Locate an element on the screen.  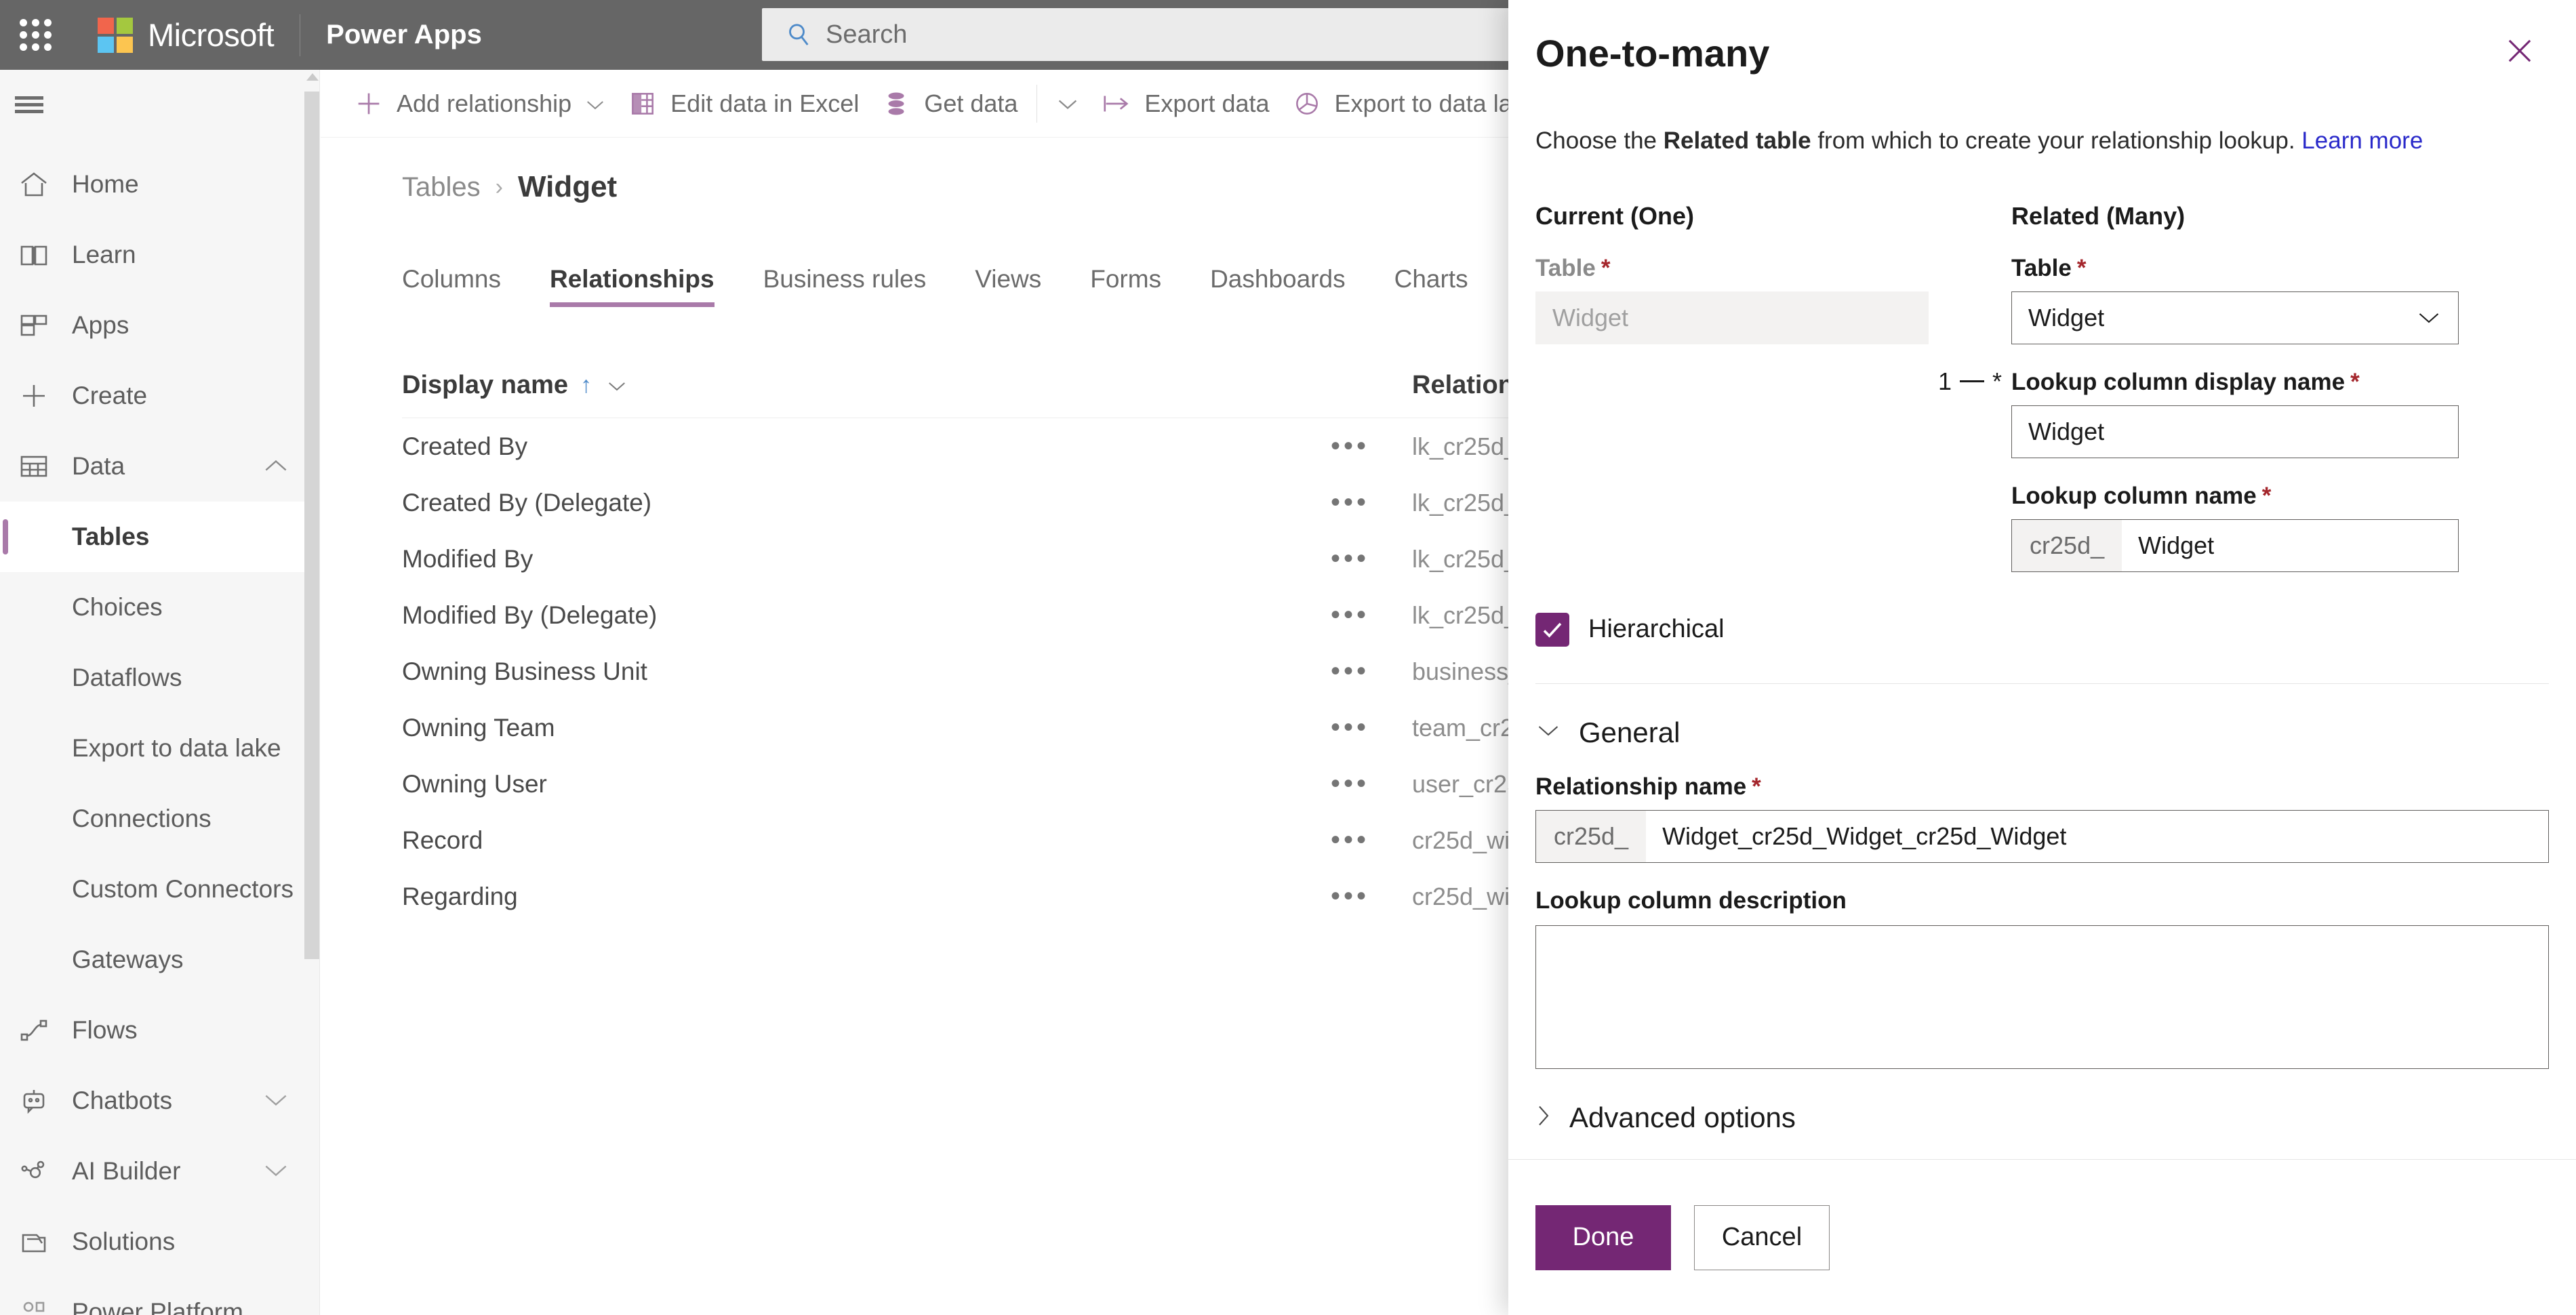
search-input: Search is located at coordinates (1175, 34).